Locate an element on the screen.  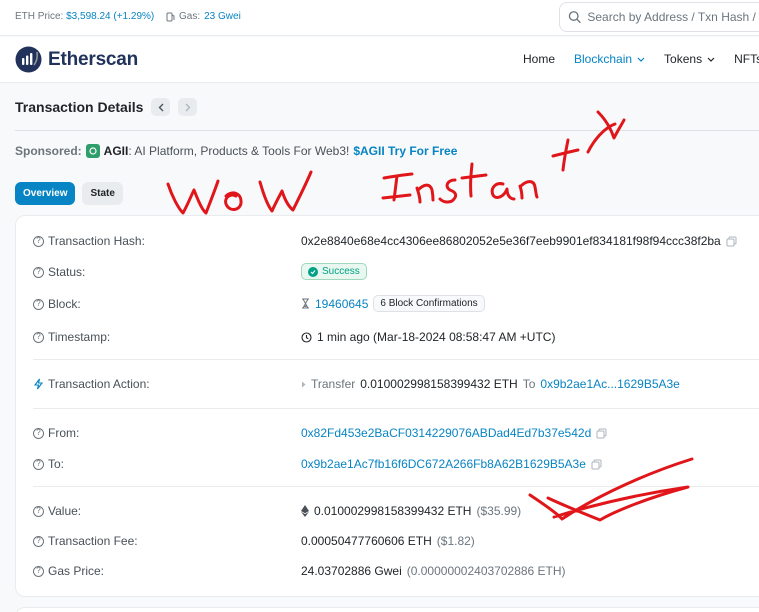
value-cell: 0.00050477760606 ETH ($1.82) is located at coordinates (388, 541).